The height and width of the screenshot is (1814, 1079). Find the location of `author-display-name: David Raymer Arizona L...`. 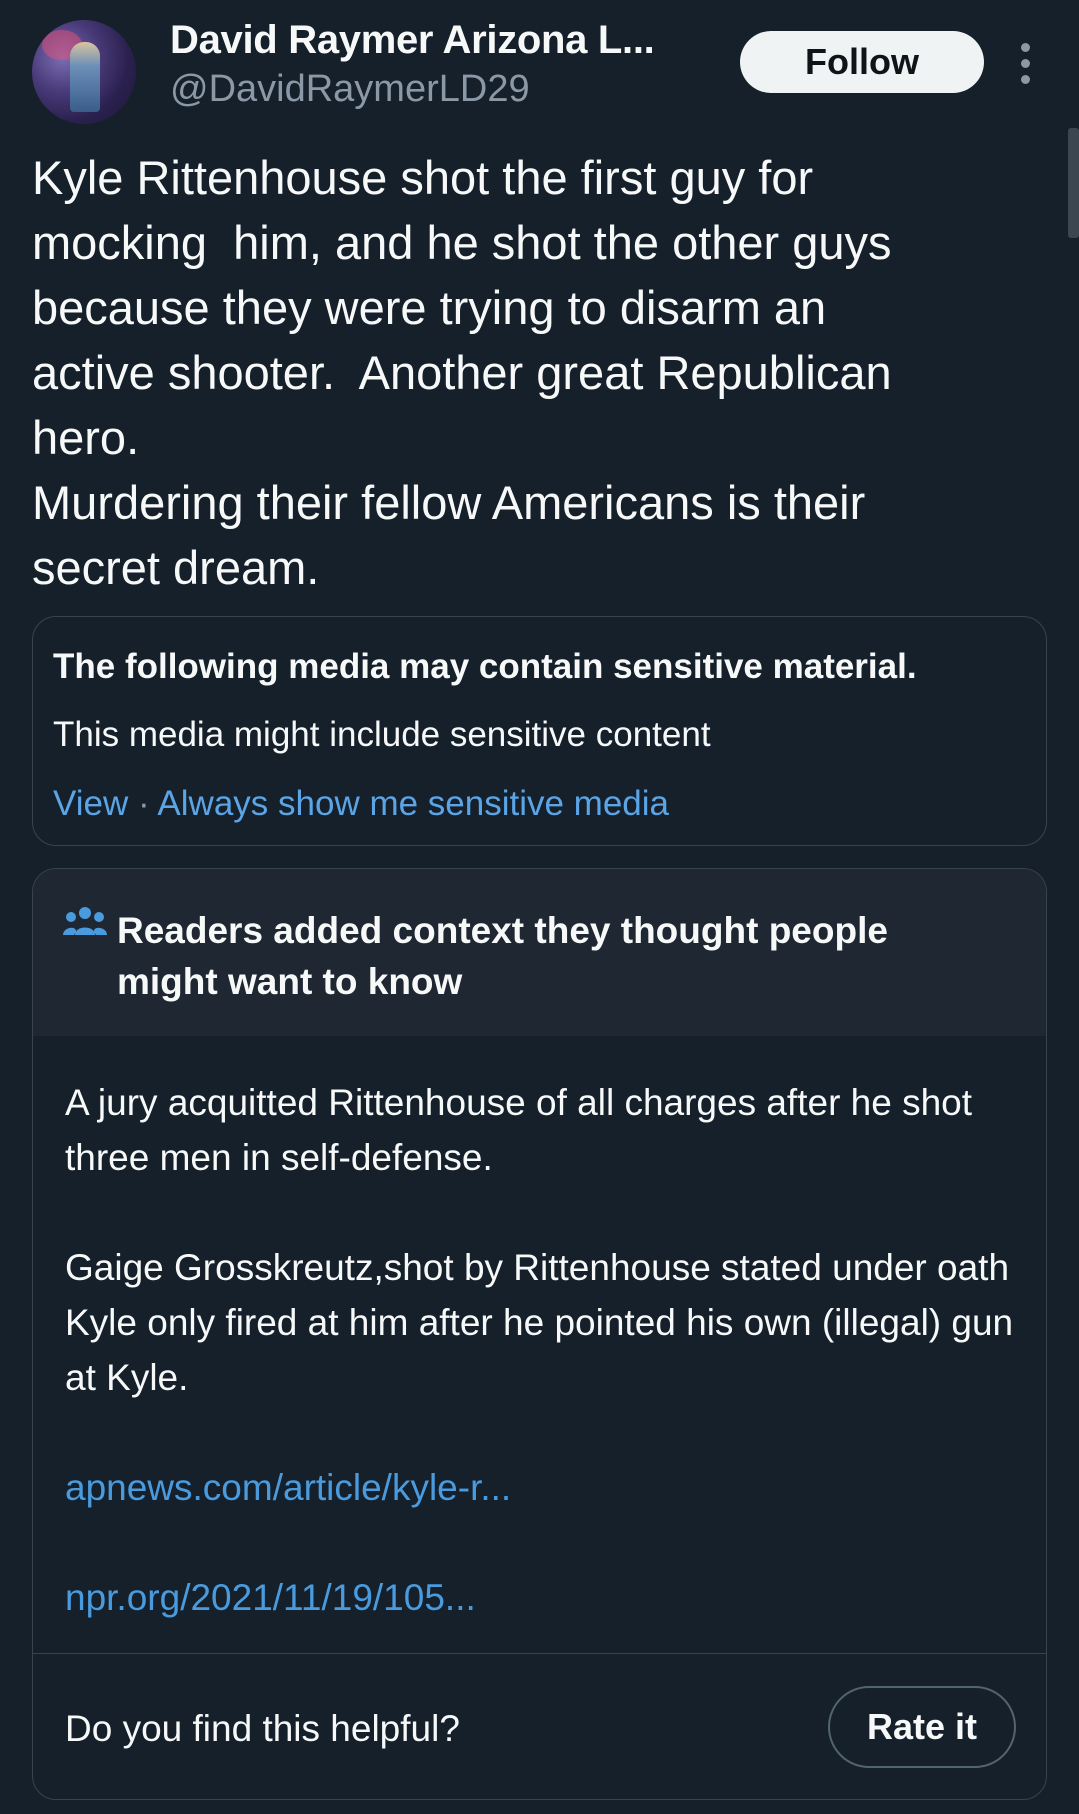

author-display-name: David Raymer Arizona L... is located at coordinates (412, 40).